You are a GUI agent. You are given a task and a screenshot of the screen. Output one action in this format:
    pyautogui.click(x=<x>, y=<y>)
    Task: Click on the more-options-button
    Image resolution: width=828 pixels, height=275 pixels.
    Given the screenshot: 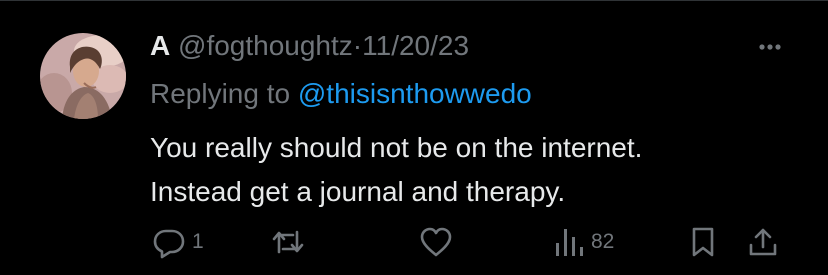 What is the action you would take?
    pyautogui.click(x=770, y=47)
    